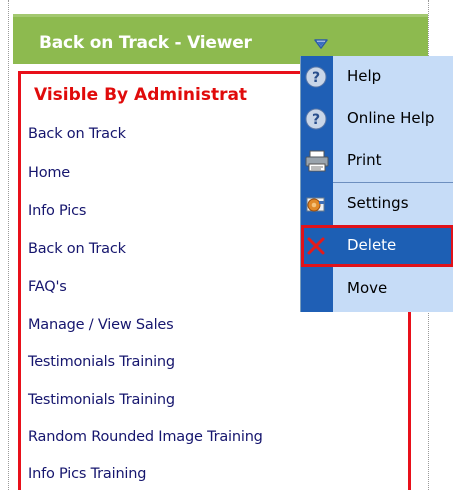  Describe the element at coordinates (77, 134) in the screenshot. I see `link-back-on-track: Back on Track` at that location.